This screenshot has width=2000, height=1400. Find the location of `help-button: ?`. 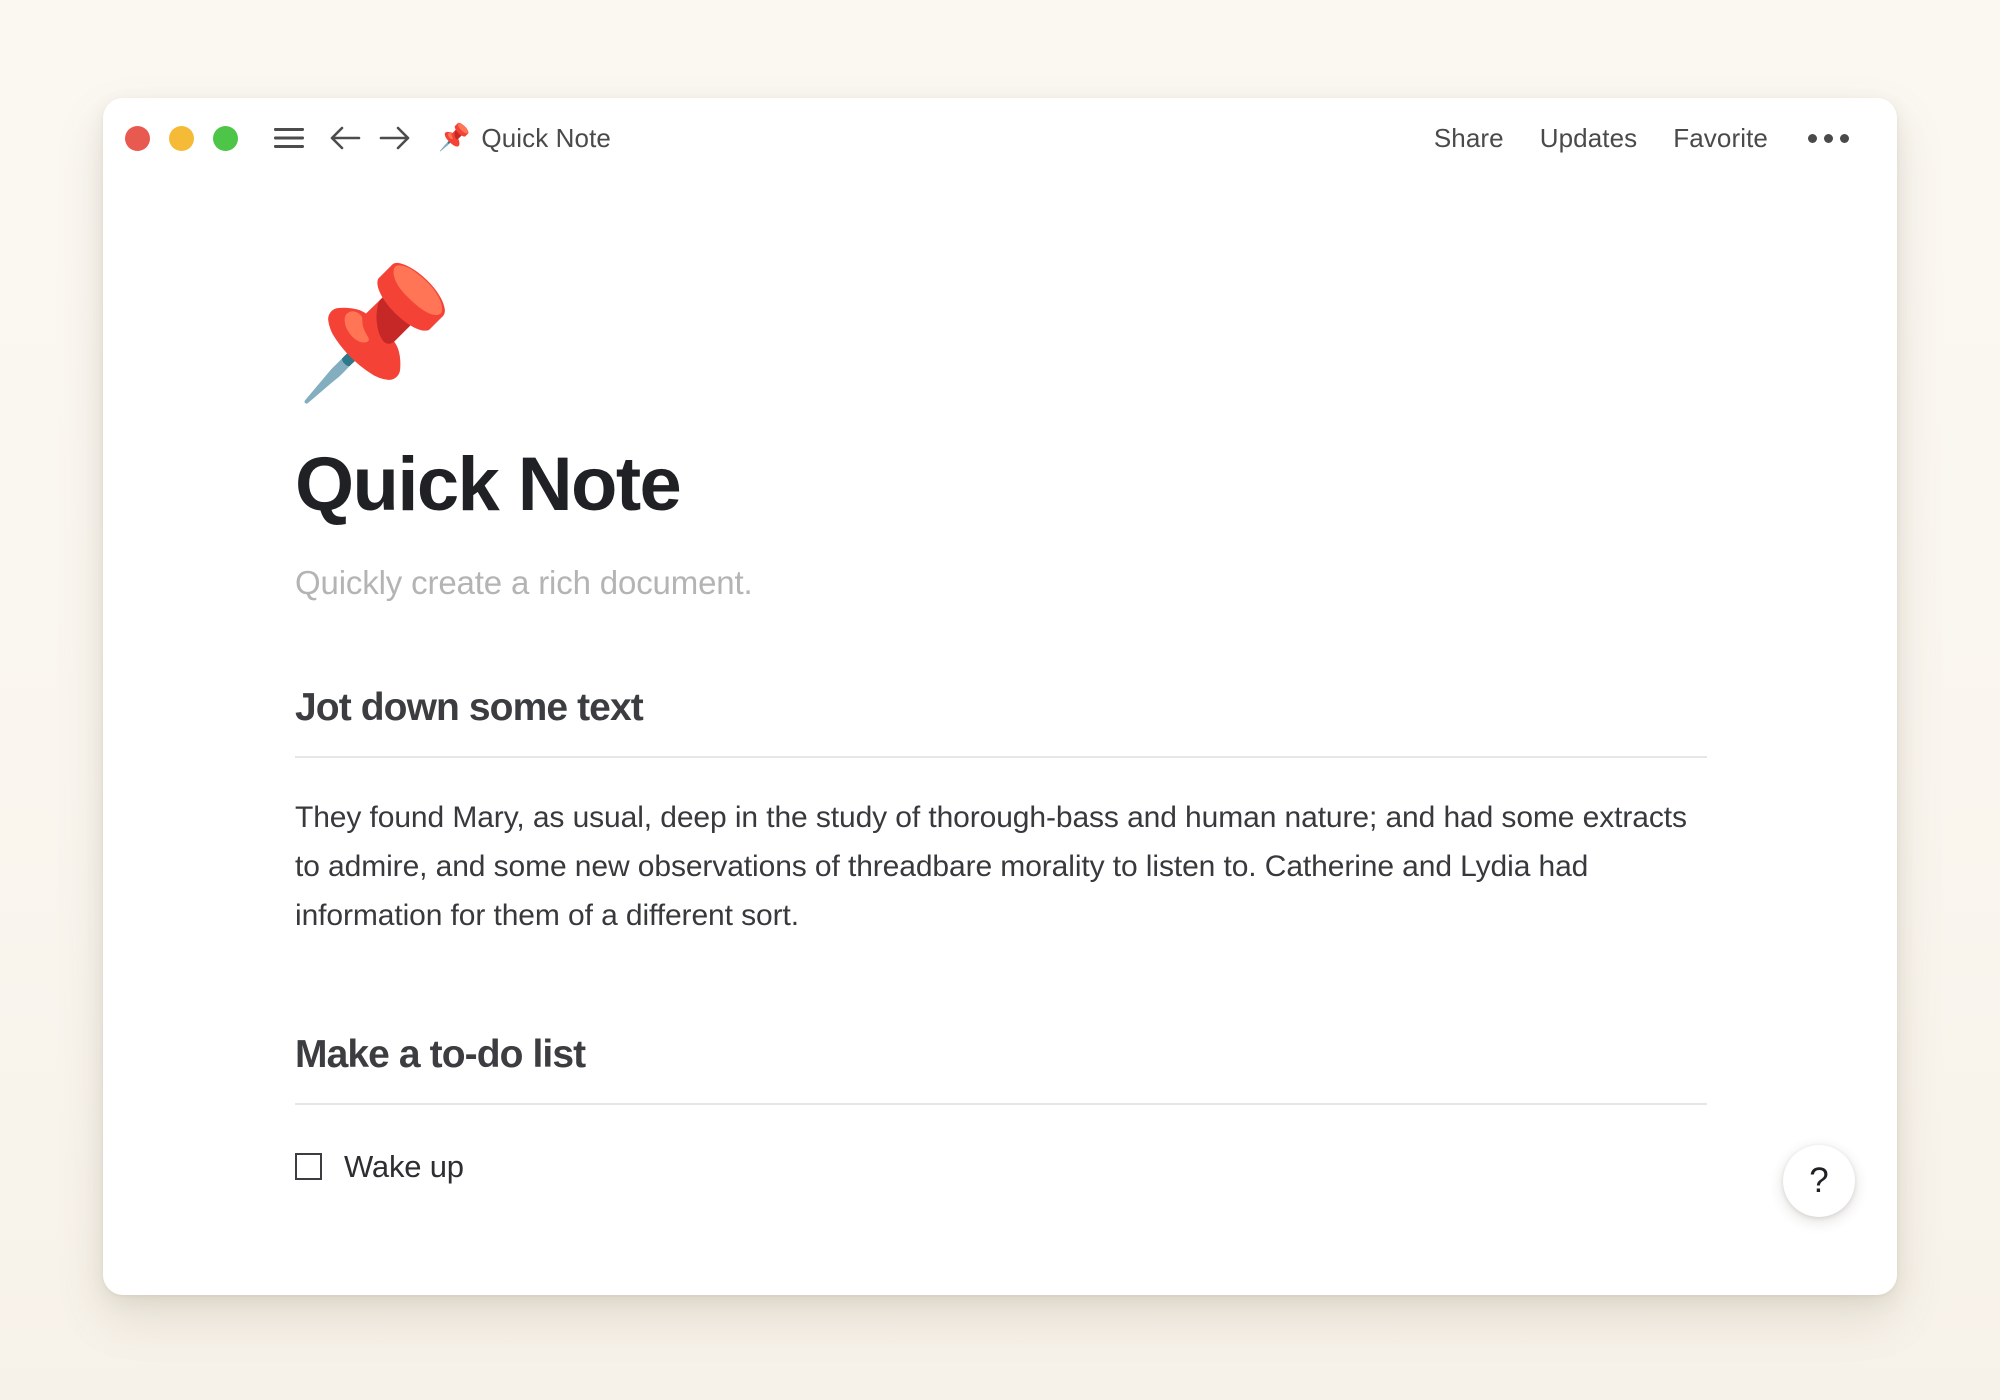

help-button: ? is located at coordinates (1819, 1181).